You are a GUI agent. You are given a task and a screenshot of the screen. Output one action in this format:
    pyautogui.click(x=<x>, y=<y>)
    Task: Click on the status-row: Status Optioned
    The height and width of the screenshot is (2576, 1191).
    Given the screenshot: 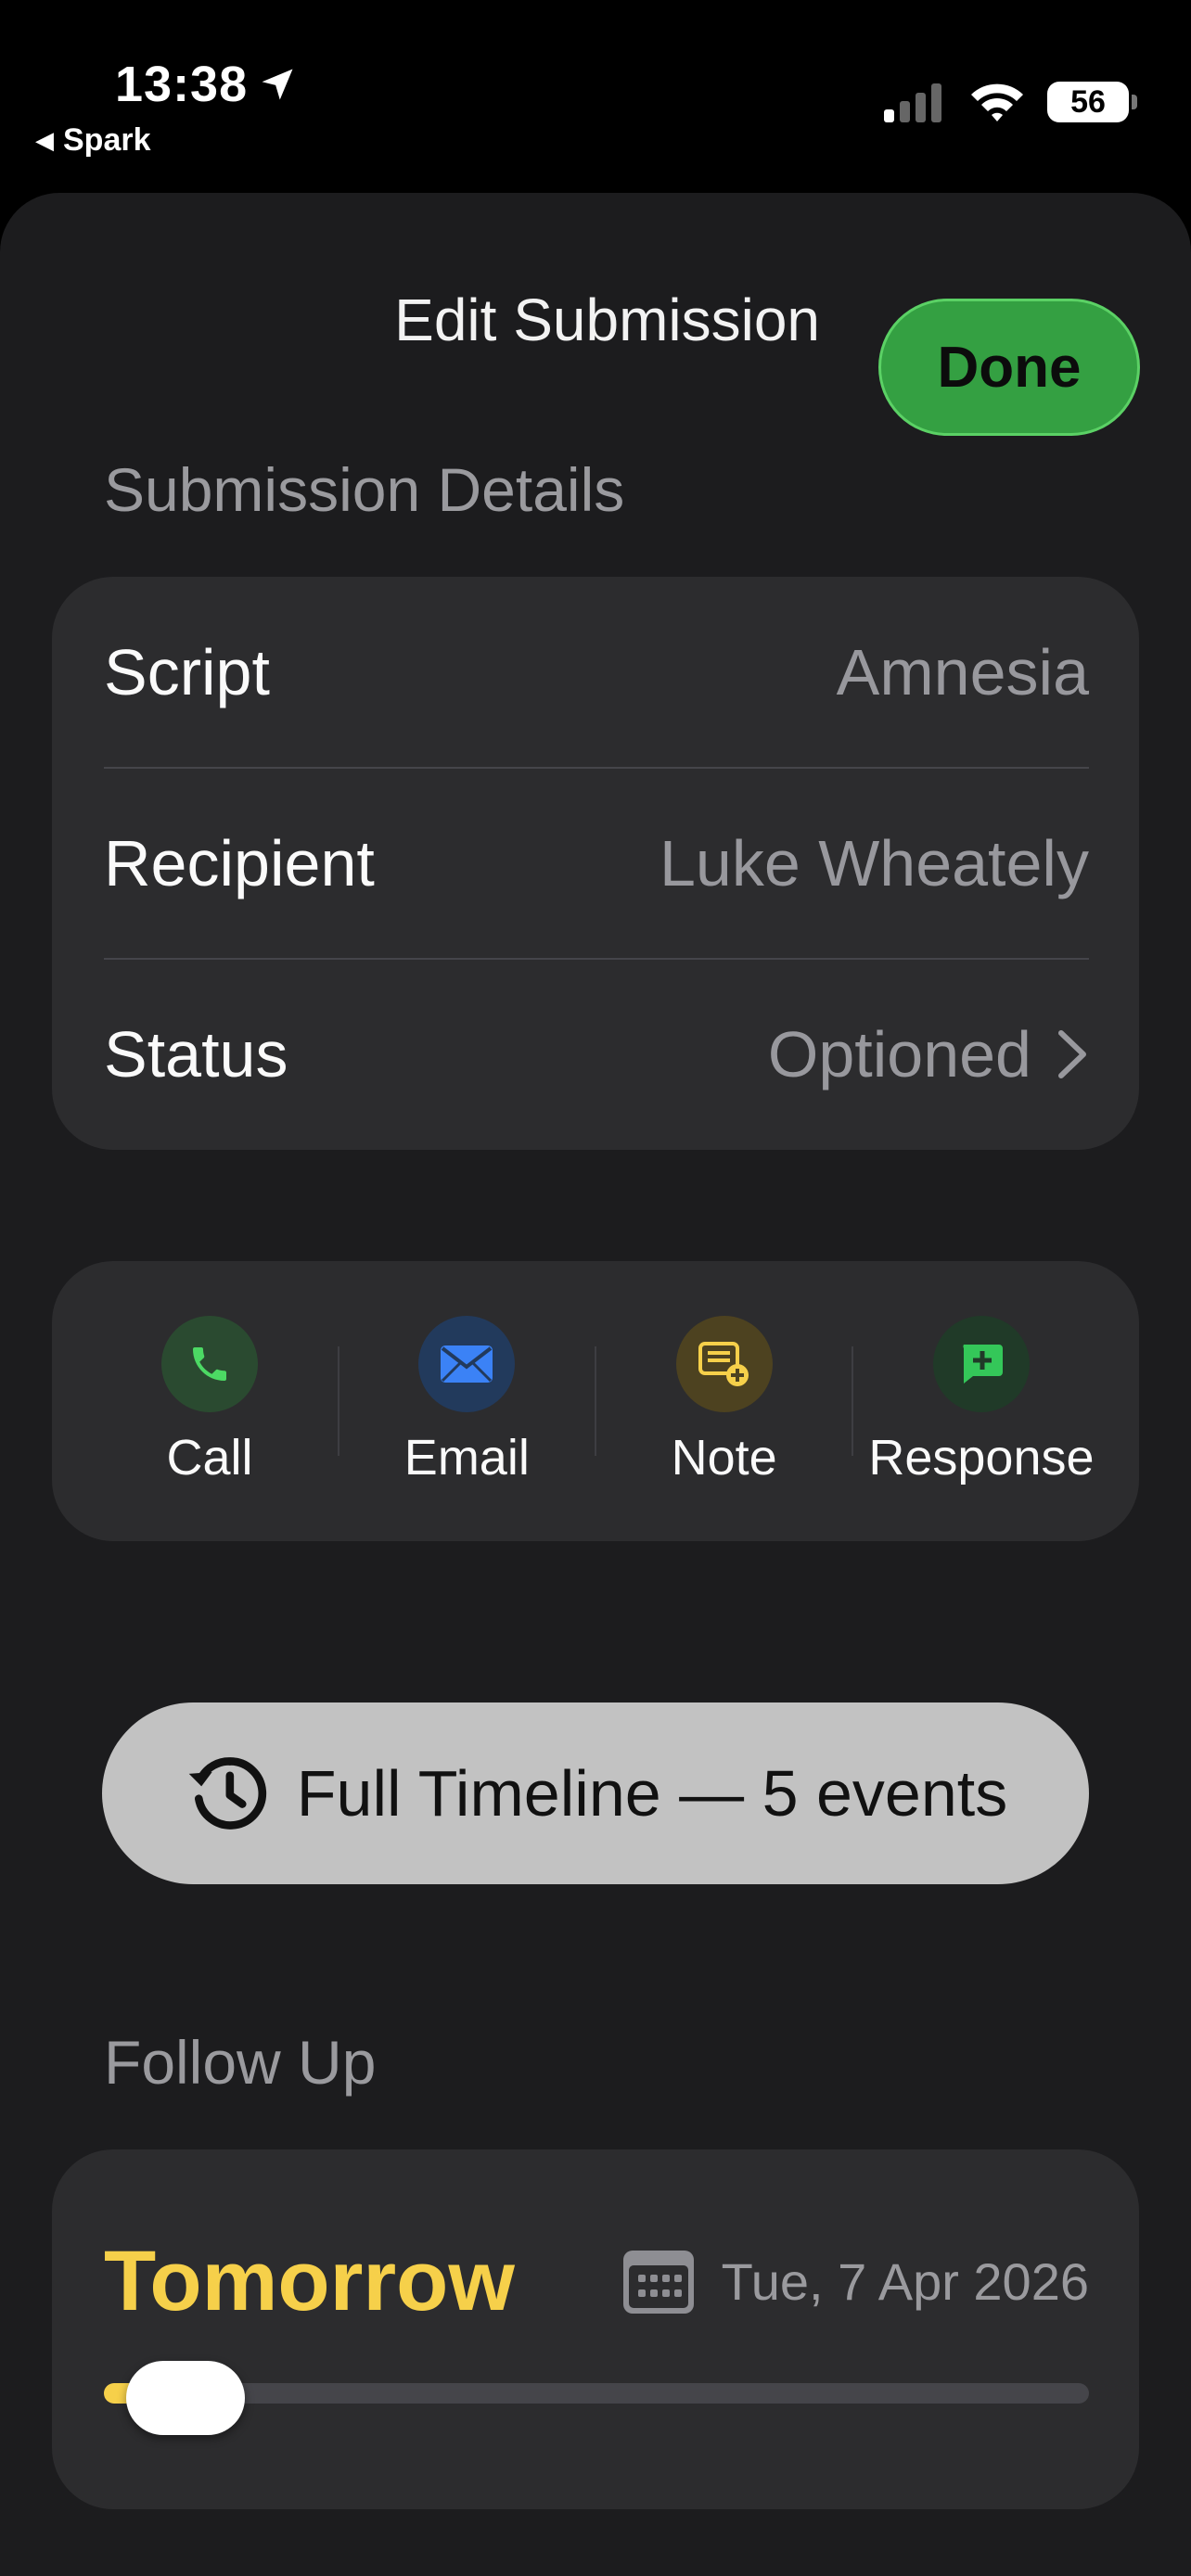 What is the action you would take?
    pyautogui.click(x=597, y=1055)
    